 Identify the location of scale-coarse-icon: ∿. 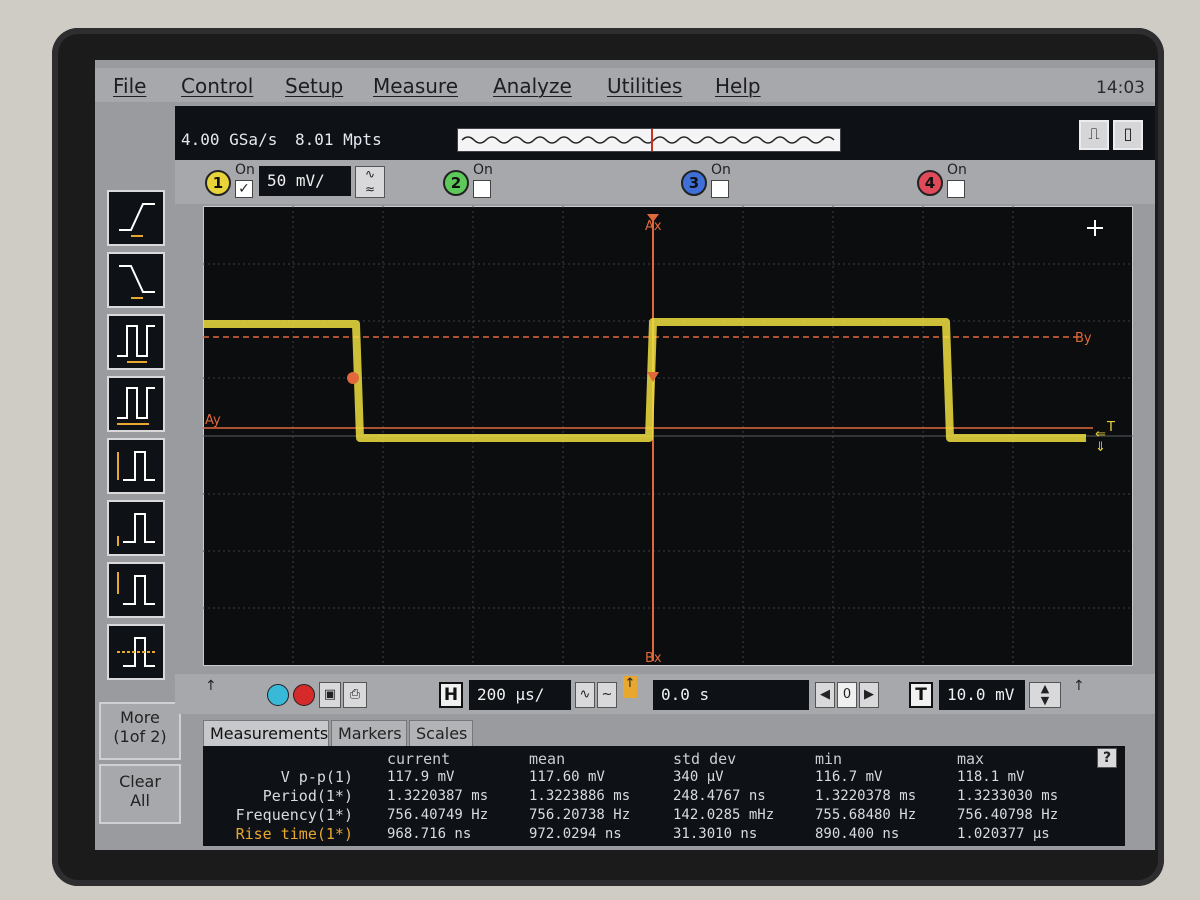
(585, 695).